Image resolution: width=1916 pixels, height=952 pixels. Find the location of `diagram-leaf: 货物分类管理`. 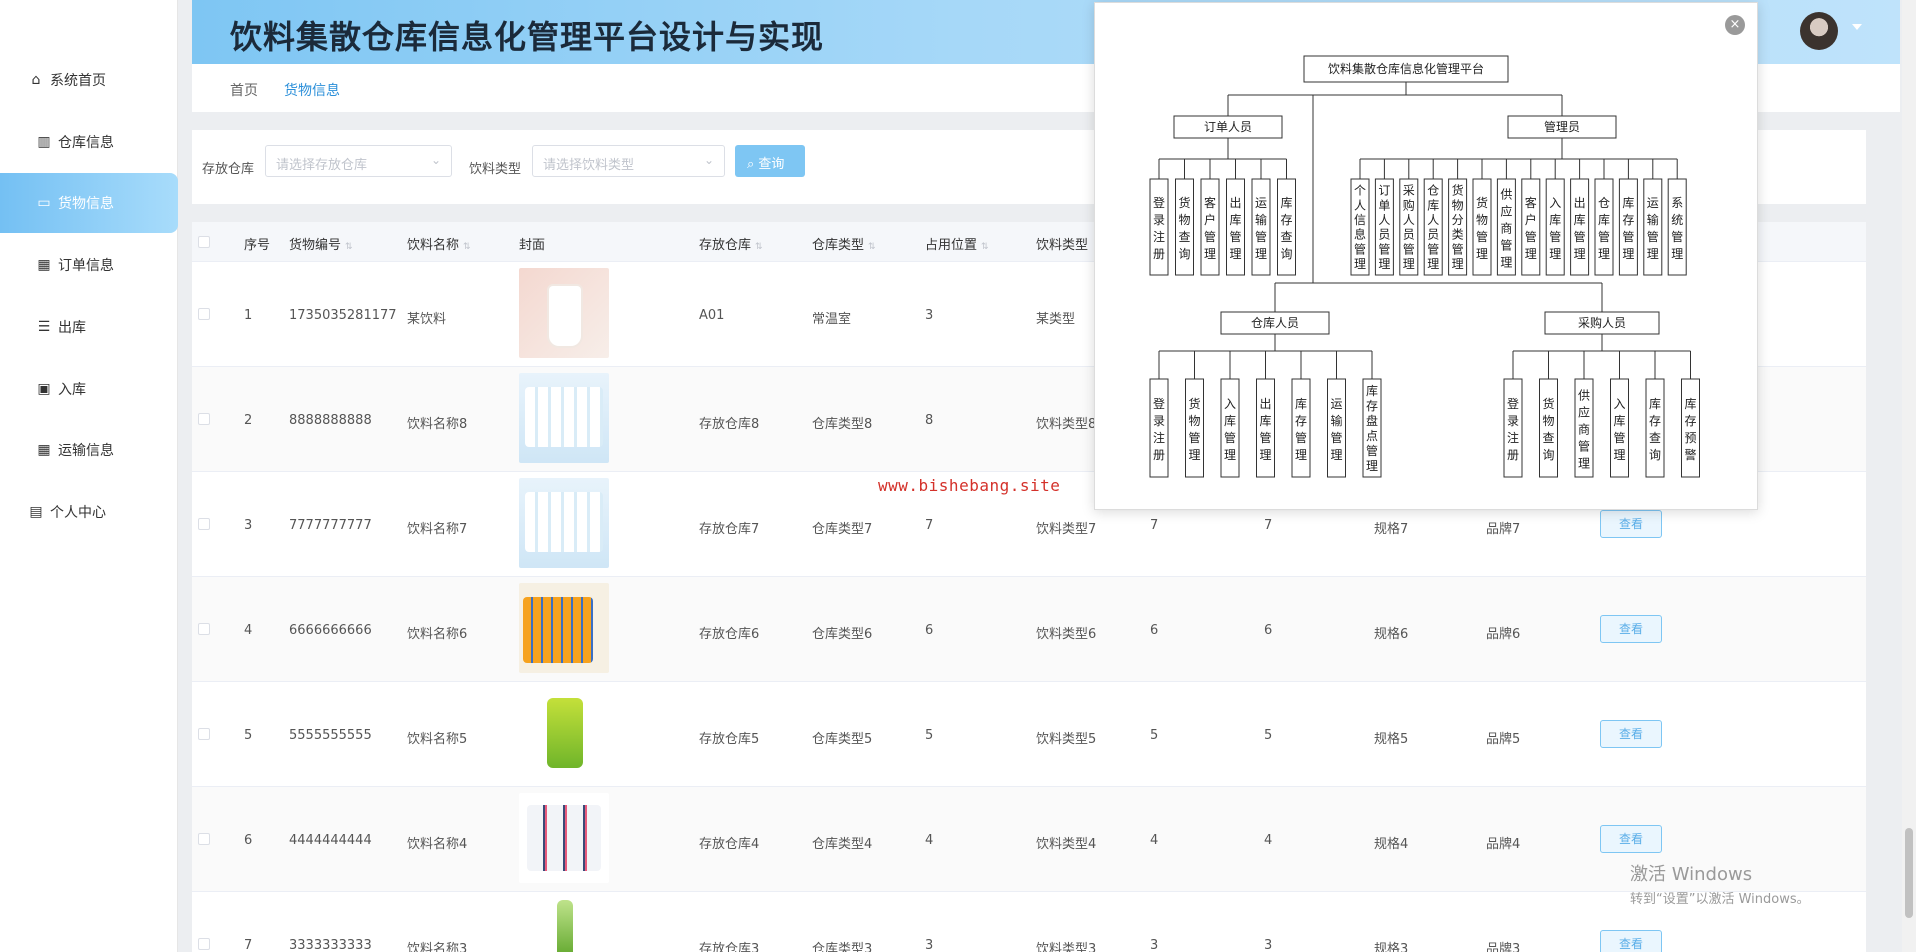

diagram-leaf: 货物分类管理 is located at coordinates (1458, 227).